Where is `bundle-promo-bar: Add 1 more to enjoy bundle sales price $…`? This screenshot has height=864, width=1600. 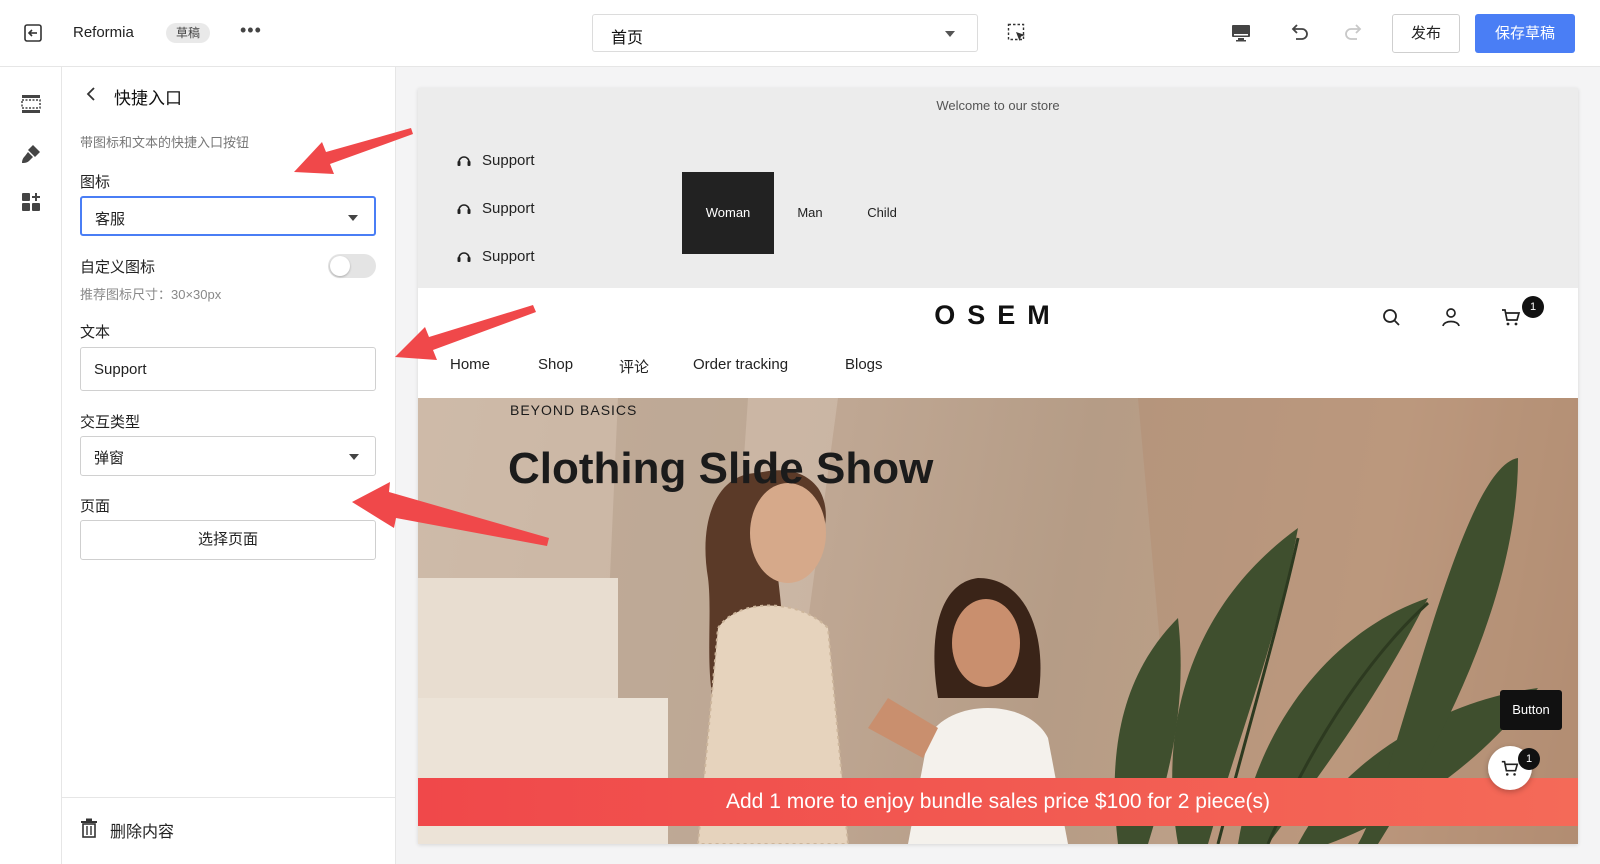
bundle-promo-bar: Add 1 more to enjoy bundle sales price $… is located at coordinates (998, 802).